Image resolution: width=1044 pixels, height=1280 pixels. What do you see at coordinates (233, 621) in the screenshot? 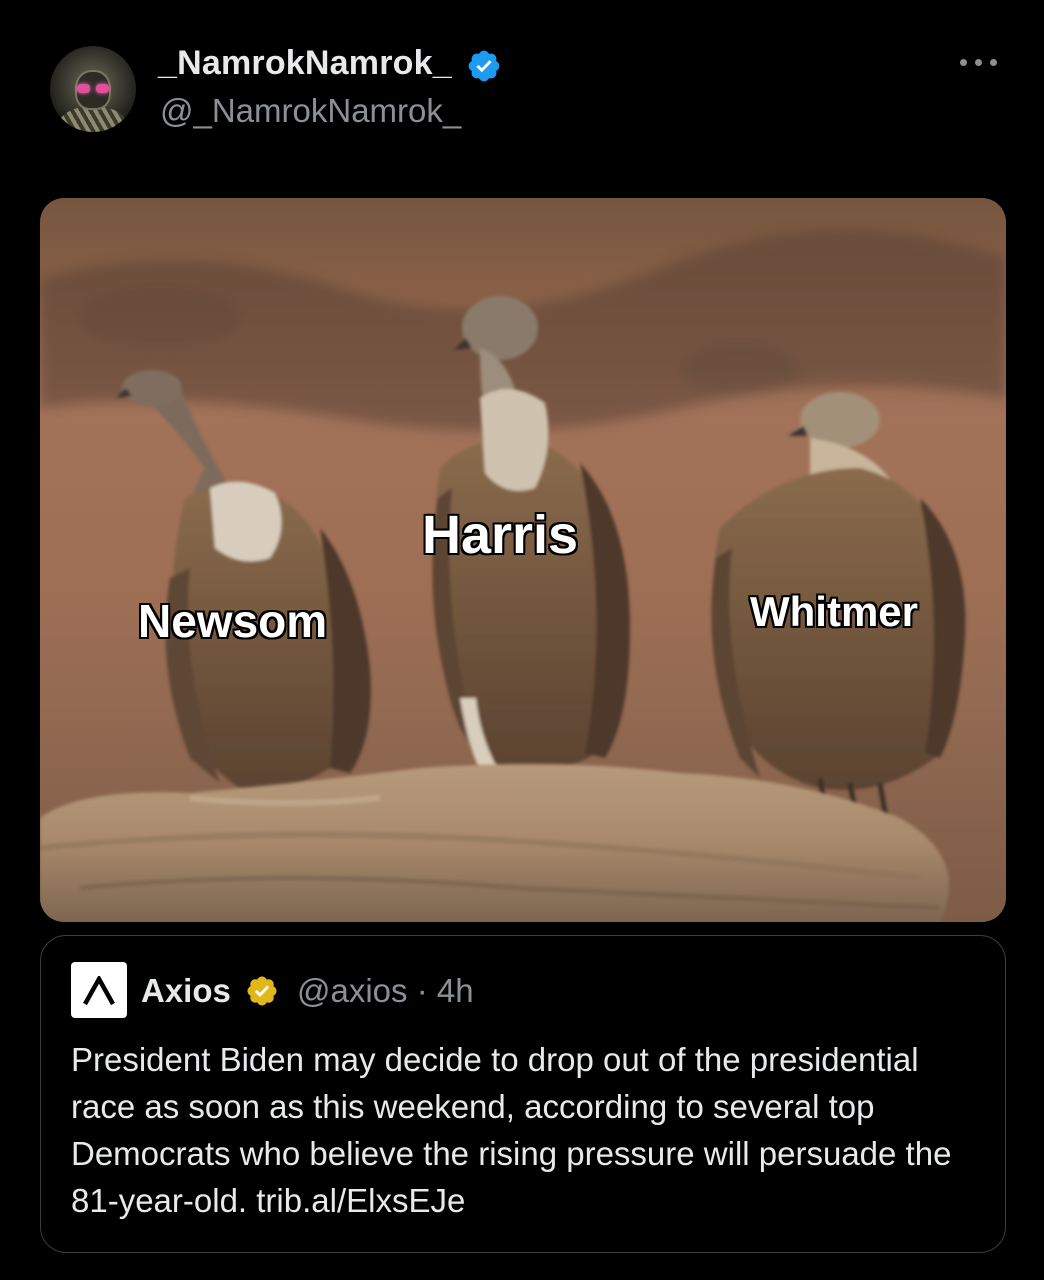
I see `label-newsom: Newsom` at bounding box center [233, 621].